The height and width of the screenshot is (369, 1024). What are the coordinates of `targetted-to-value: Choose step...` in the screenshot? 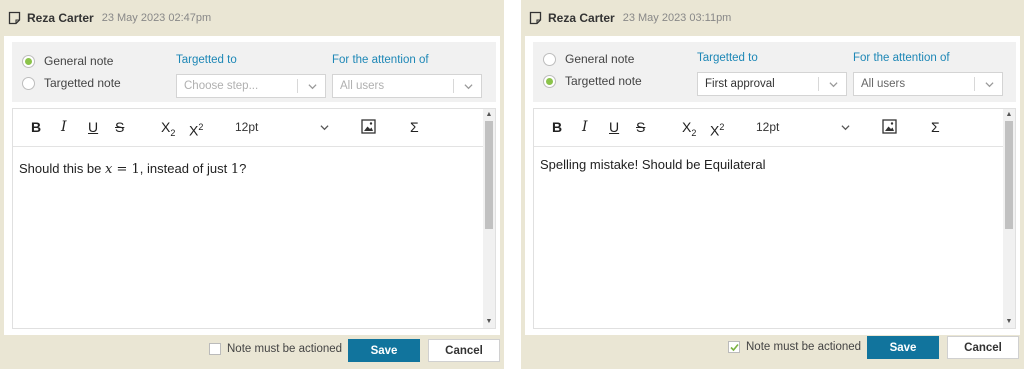 It's located at (221, 86).